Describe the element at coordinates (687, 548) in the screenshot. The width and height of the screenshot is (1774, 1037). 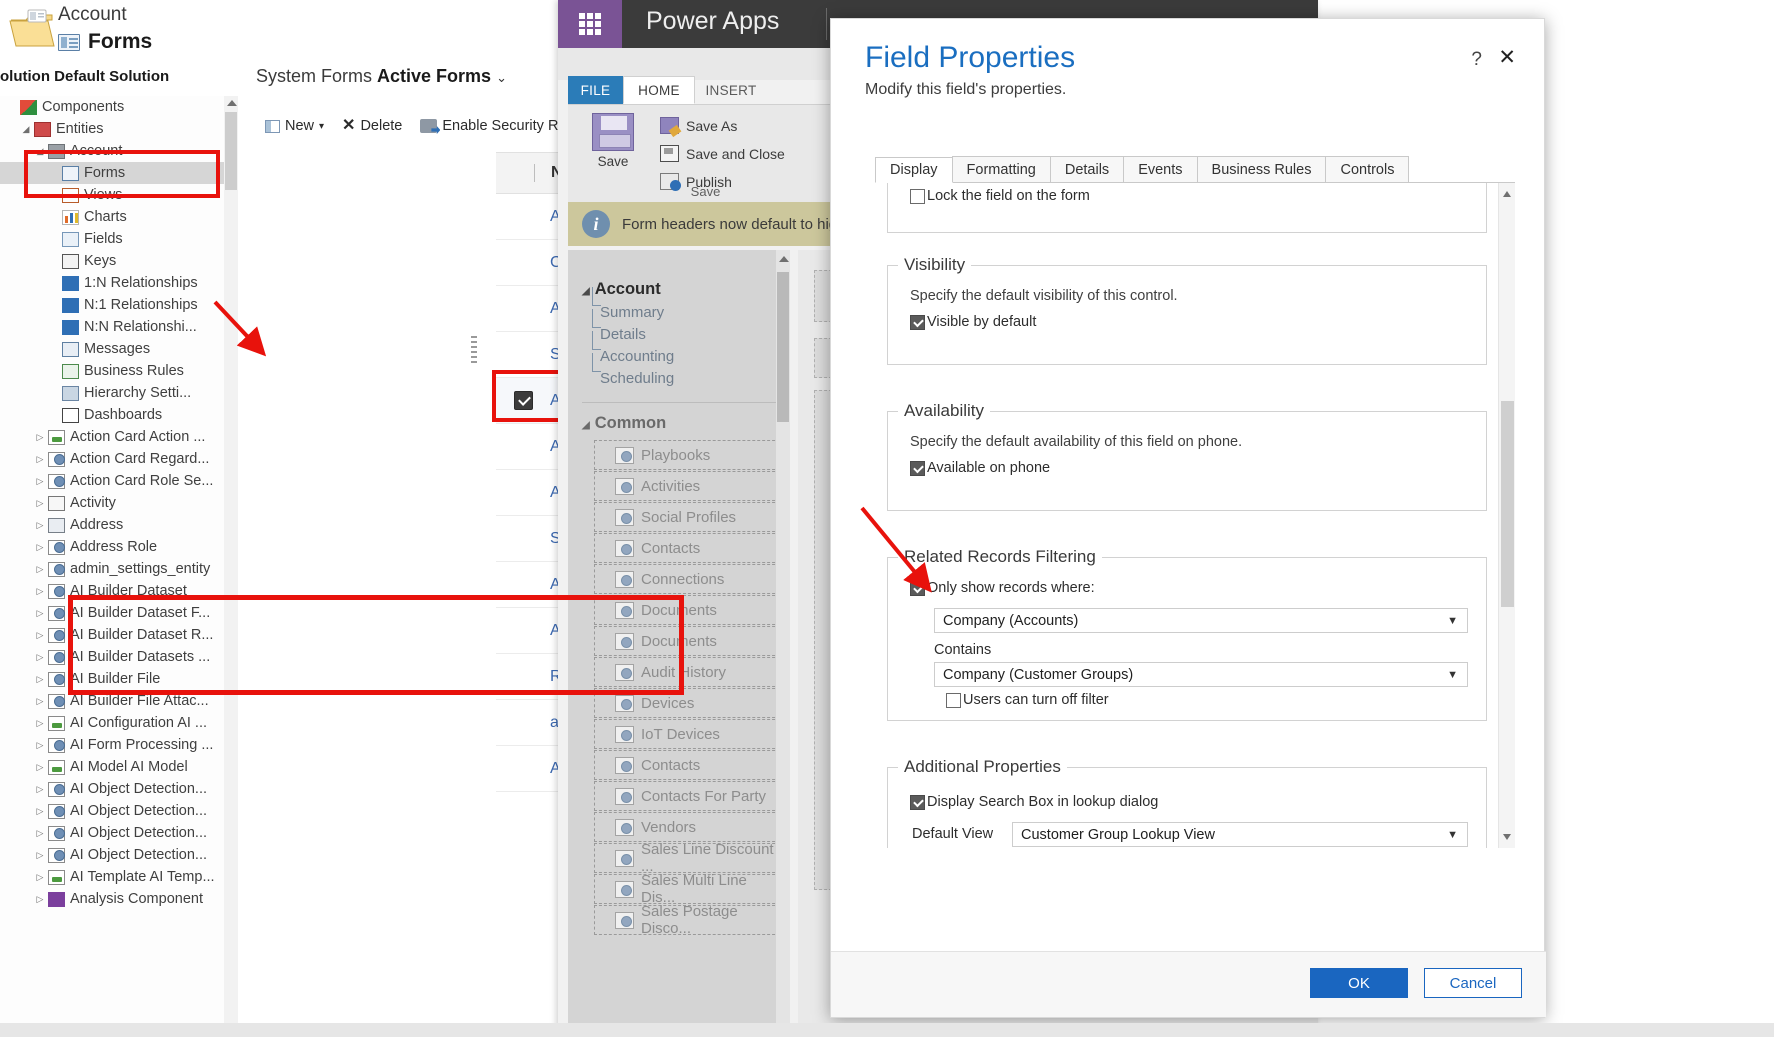
I see `nav-common-item: Contacts` at that location.